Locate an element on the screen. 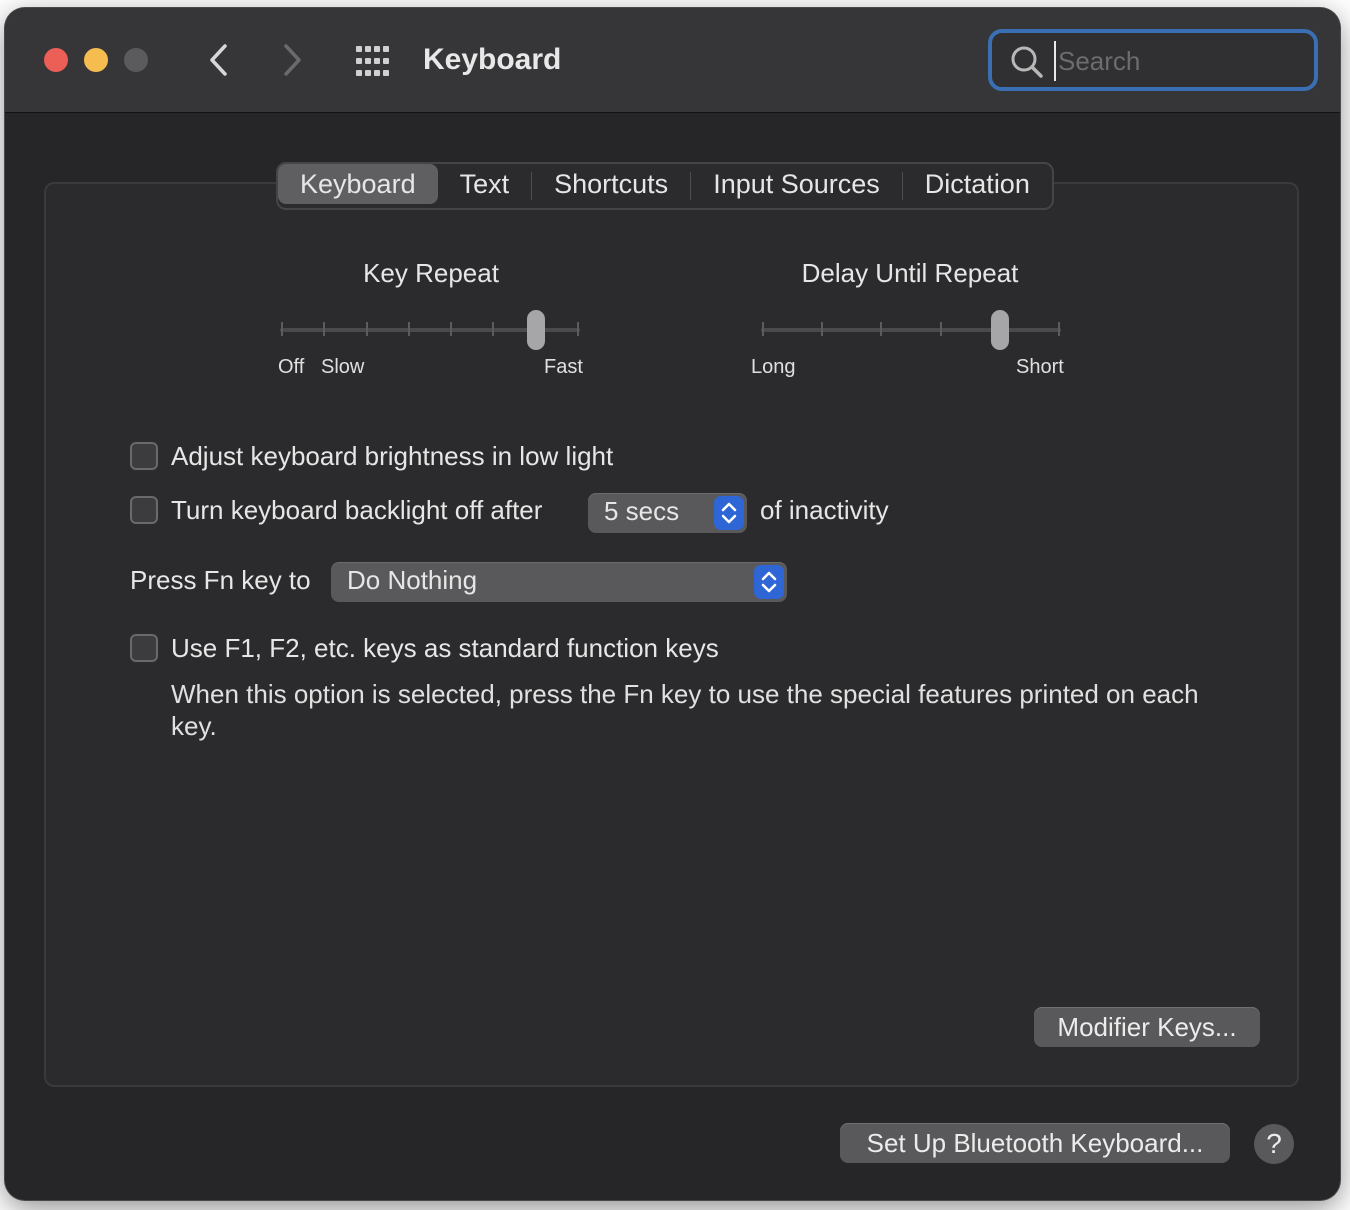 This screenshot has width=1350, height=1210. backlight-timeout-value: 5 secs is located at coordinates (642, 511).